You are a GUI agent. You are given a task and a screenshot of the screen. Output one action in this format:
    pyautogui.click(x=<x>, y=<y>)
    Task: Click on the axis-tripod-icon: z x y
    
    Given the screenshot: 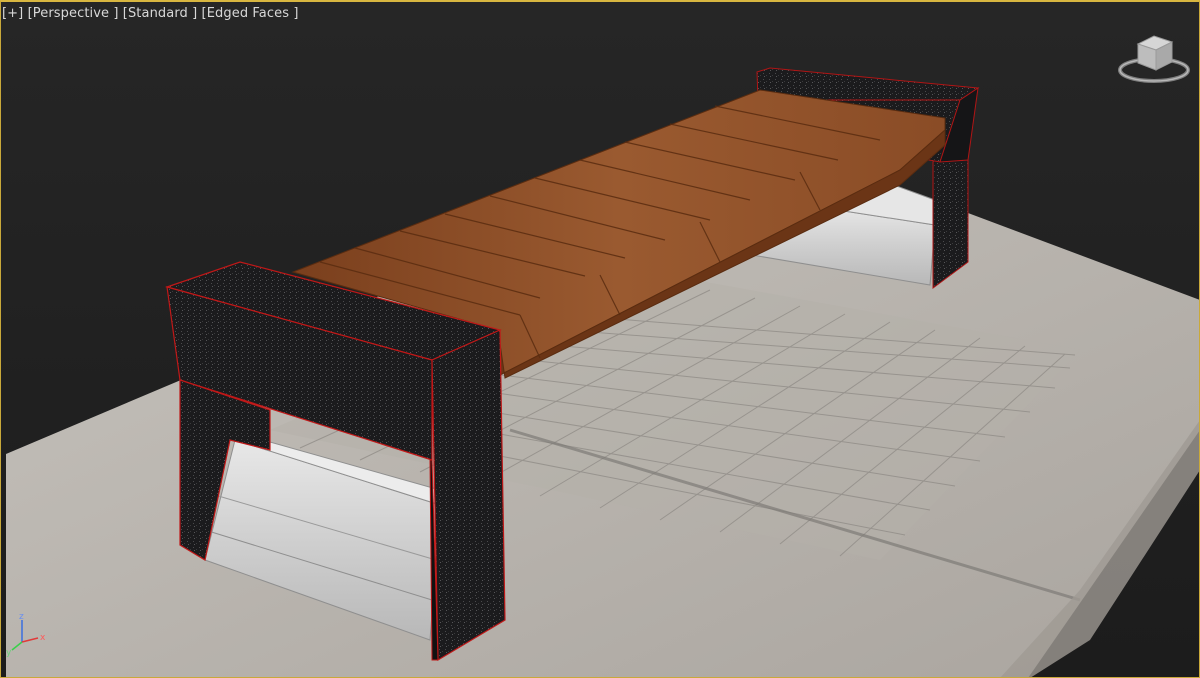 What is the action you would take?
    pyautogui.click(x=26, y=635)
    